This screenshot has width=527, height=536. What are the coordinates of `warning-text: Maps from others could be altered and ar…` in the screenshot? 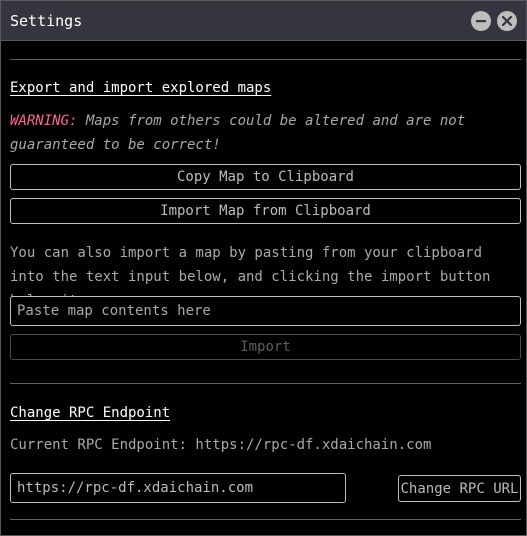 It's located at (238, 133).